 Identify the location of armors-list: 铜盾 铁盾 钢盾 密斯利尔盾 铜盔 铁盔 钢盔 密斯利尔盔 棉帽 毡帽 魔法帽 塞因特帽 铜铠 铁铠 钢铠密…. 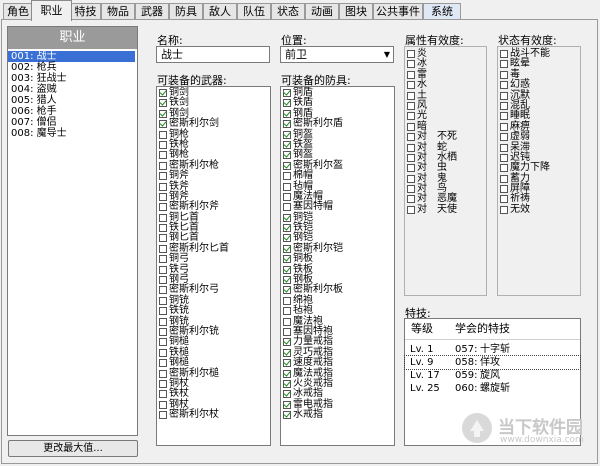
(337, 266).